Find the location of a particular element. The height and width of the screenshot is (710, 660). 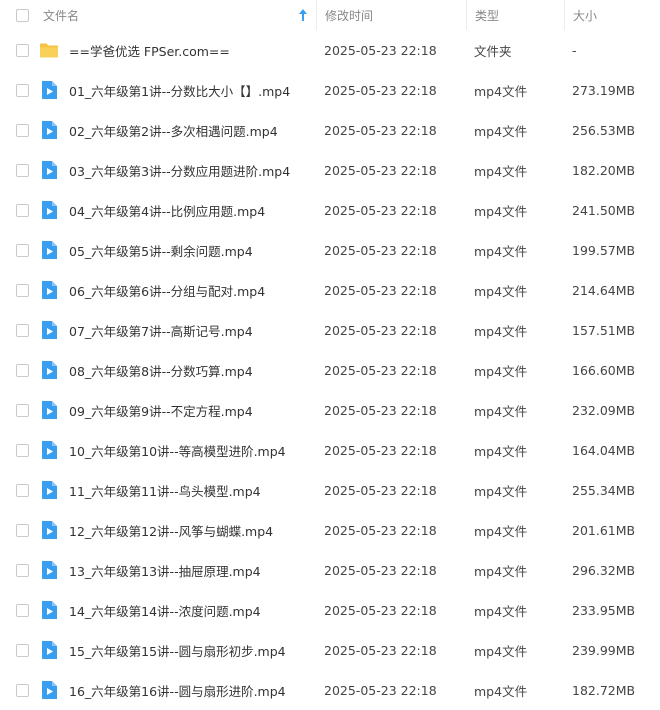

file-name: 04_六年级第4讲--比例应用题.mp4 is located at coordinates (167, 210).